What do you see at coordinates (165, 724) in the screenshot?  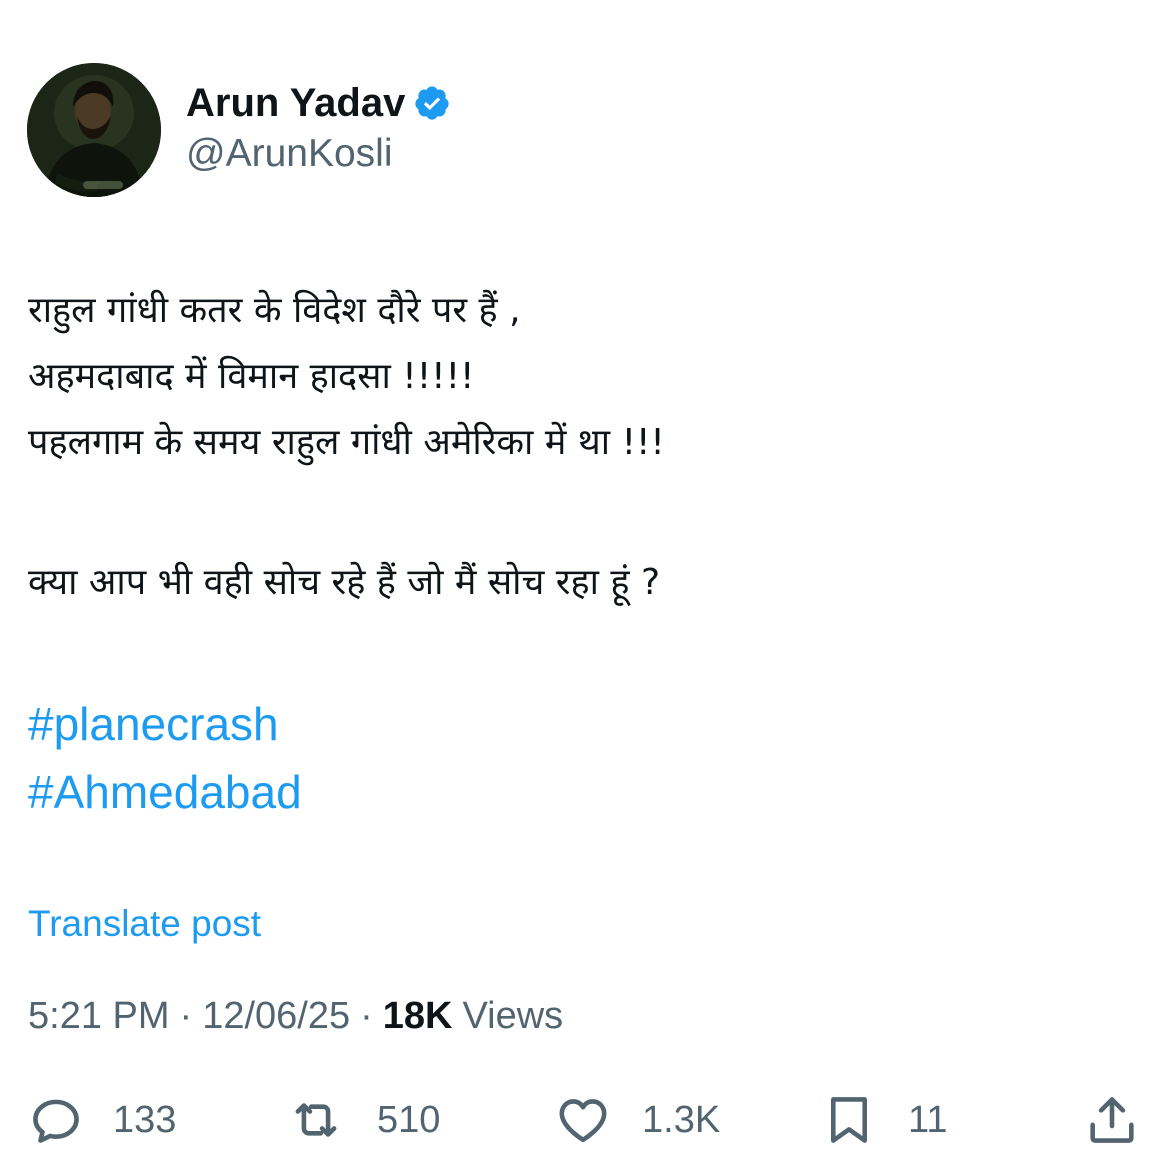 I see `hashtag-link: #planecrash` at bounding box center [165, 724].